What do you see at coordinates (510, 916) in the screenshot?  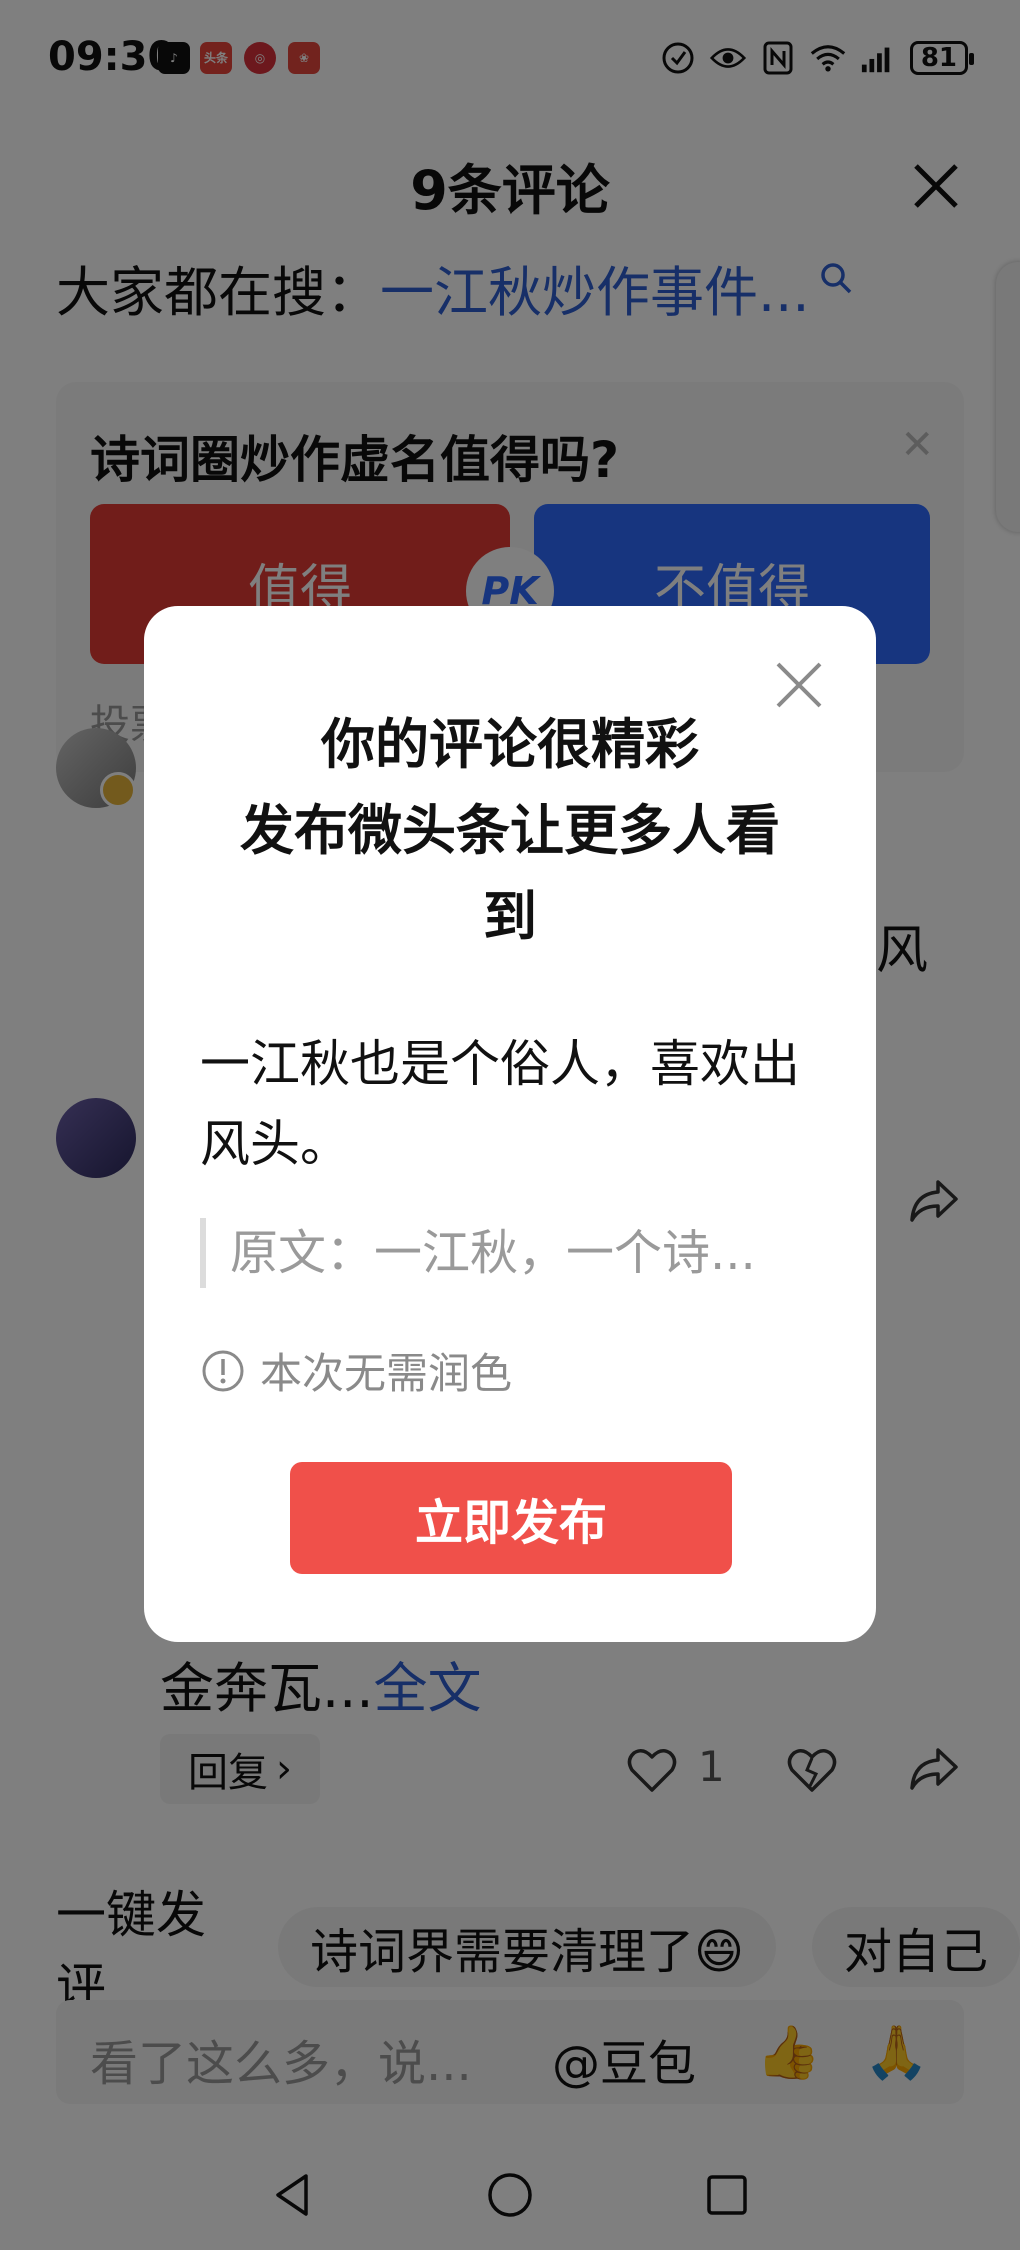 I see `dialog-title-line: 到` at bounding box center [510, 916].